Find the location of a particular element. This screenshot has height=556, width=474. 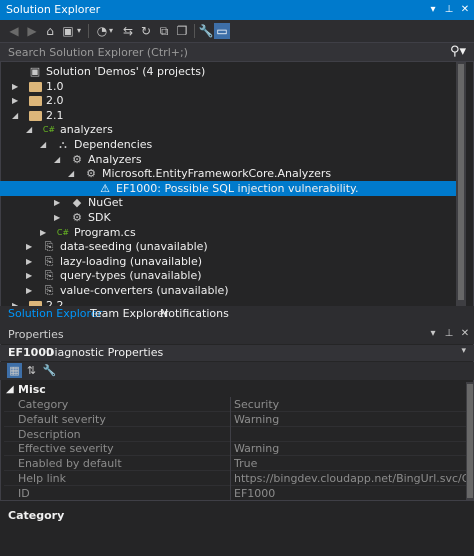

tree-item: ▶ ⎘ value-converters (unavailable) is located at coordinates (228, 290).